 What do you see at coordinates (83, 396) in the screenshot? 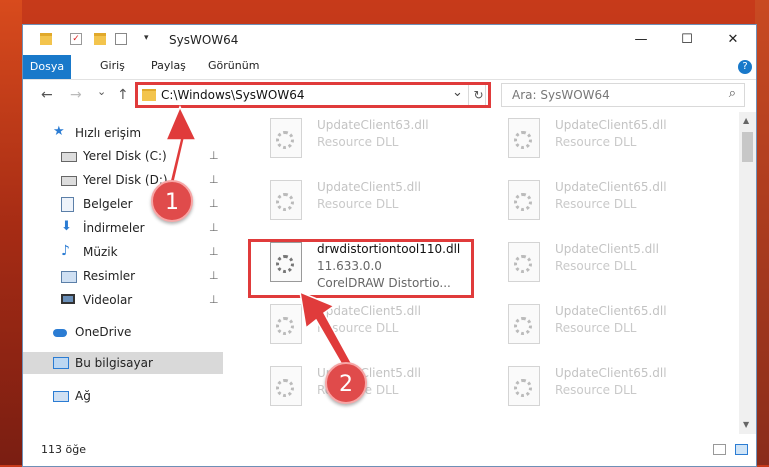
I see `sidebar-item-label: Ağ` at bounding box center [83, 396].